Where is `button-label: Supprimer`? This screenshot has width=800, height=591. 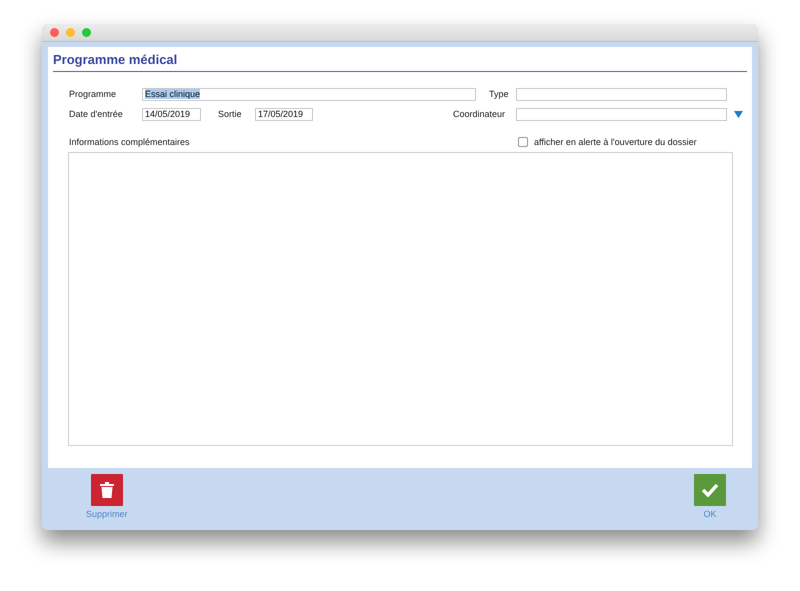
button-label: Supprimer is located at coordinates (107, 514).